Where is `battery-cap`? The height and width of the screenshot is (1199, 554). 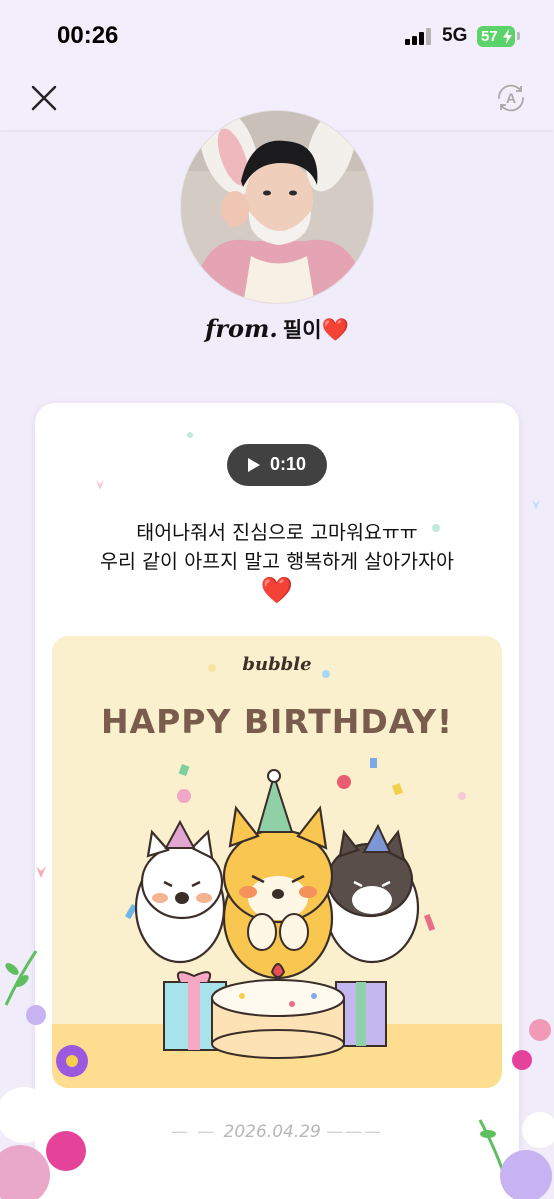
battery-cap is located at coordinates (518, 36).